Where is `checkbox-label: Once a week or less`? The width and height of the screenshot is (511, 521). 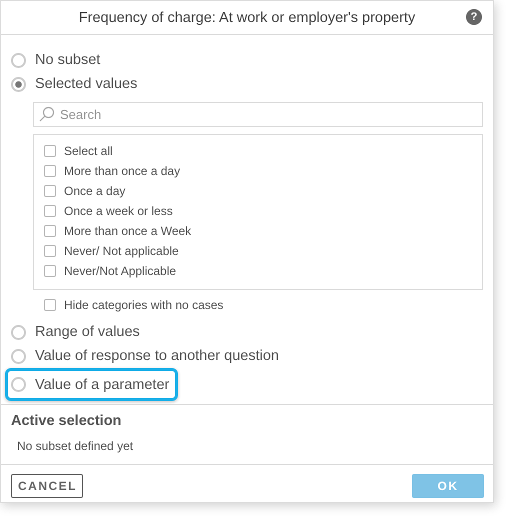
checkbox-label: Once a week or less is located at coordinates (118, 211).